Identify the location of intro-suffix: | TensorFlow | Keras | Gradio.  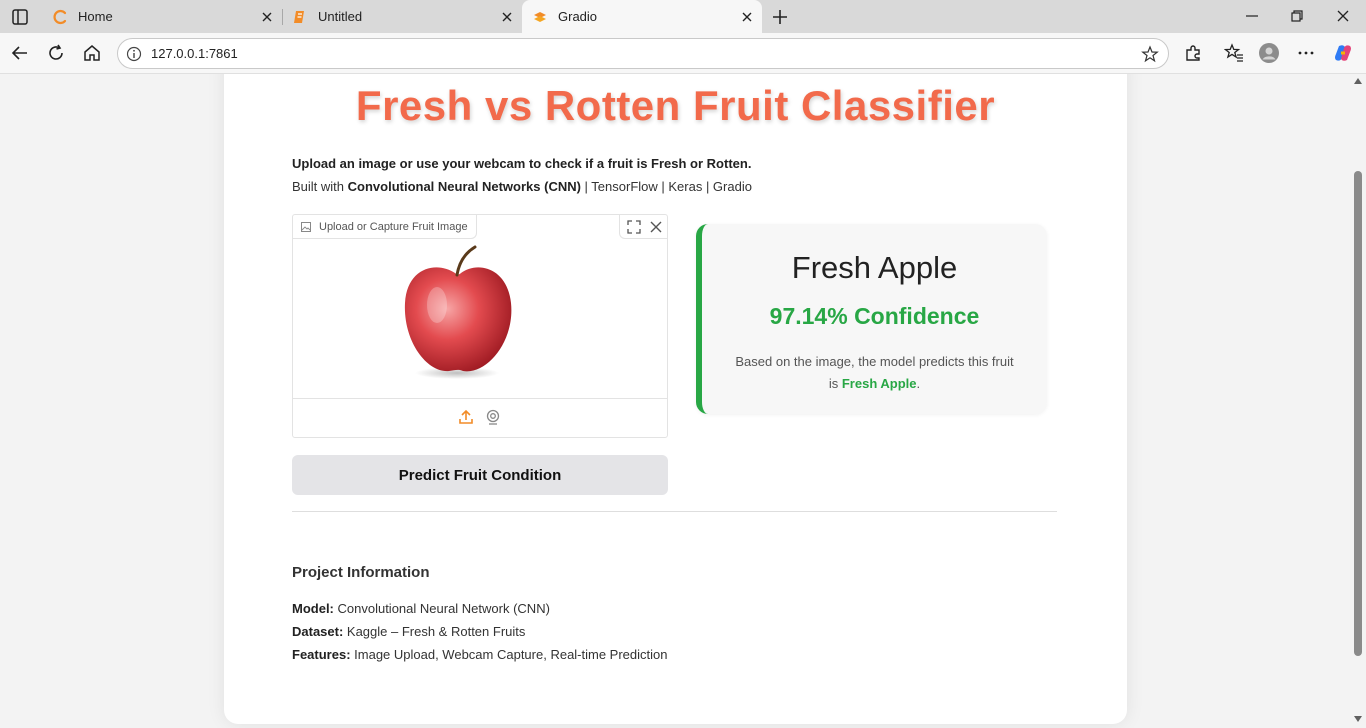
(666, 186).